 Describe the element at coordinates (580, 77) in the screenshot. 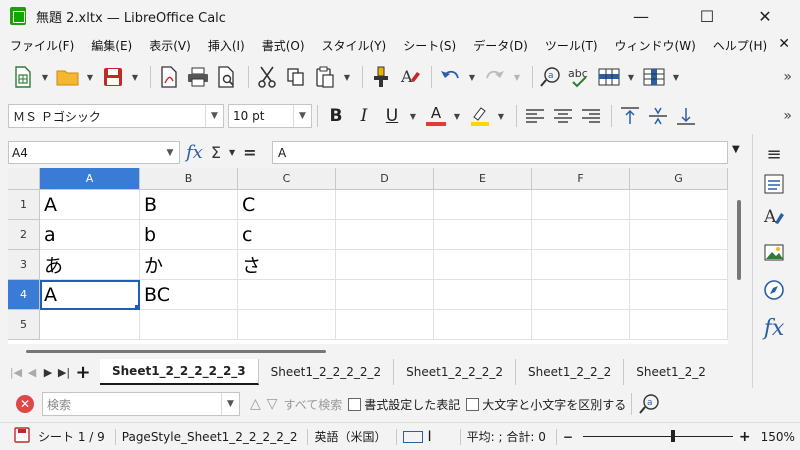

I see `spelling-icon: abc` at that location.